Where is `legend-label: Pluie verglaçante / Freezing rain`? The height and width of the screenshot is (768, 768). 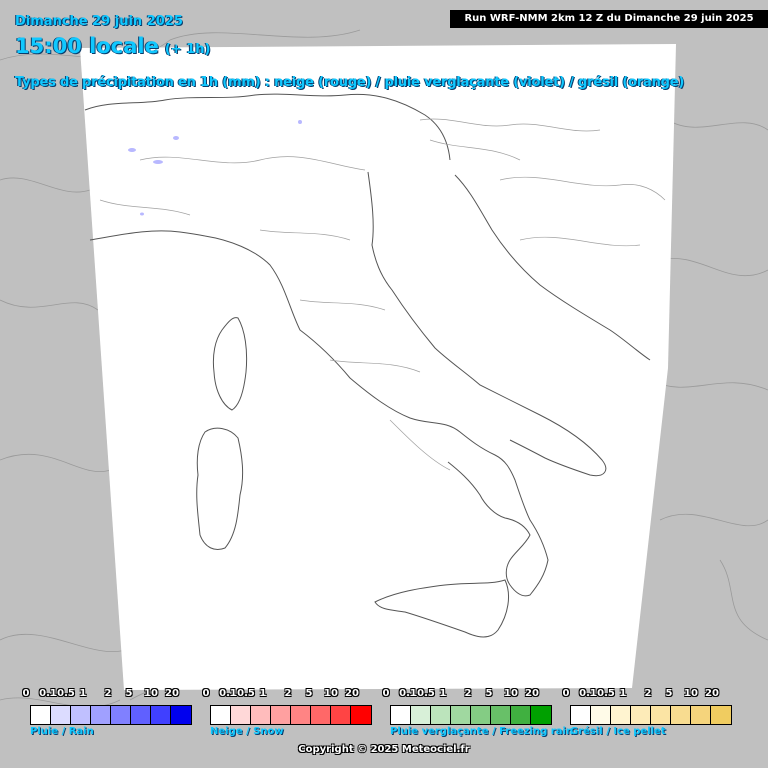 legend-label: Pluie verglaçante / Freezing rain is located at coordinates (482, 731).